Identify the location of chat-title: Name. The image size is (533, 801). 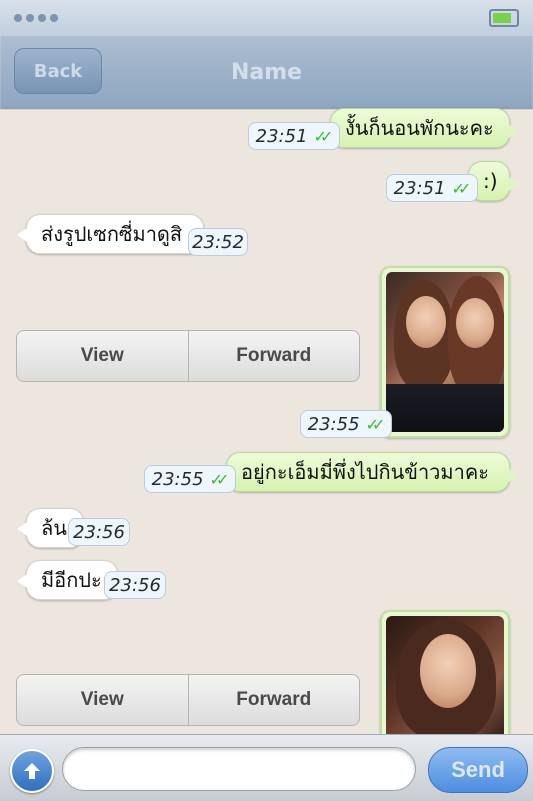
(266, 72).